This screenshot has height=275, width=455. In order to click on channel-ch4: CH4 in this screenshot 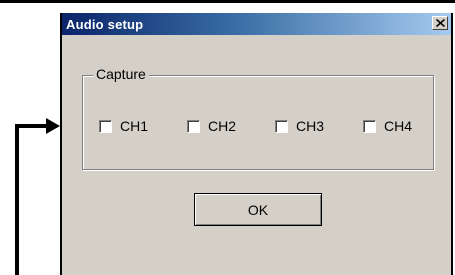, I will do `click(407, 126)`.